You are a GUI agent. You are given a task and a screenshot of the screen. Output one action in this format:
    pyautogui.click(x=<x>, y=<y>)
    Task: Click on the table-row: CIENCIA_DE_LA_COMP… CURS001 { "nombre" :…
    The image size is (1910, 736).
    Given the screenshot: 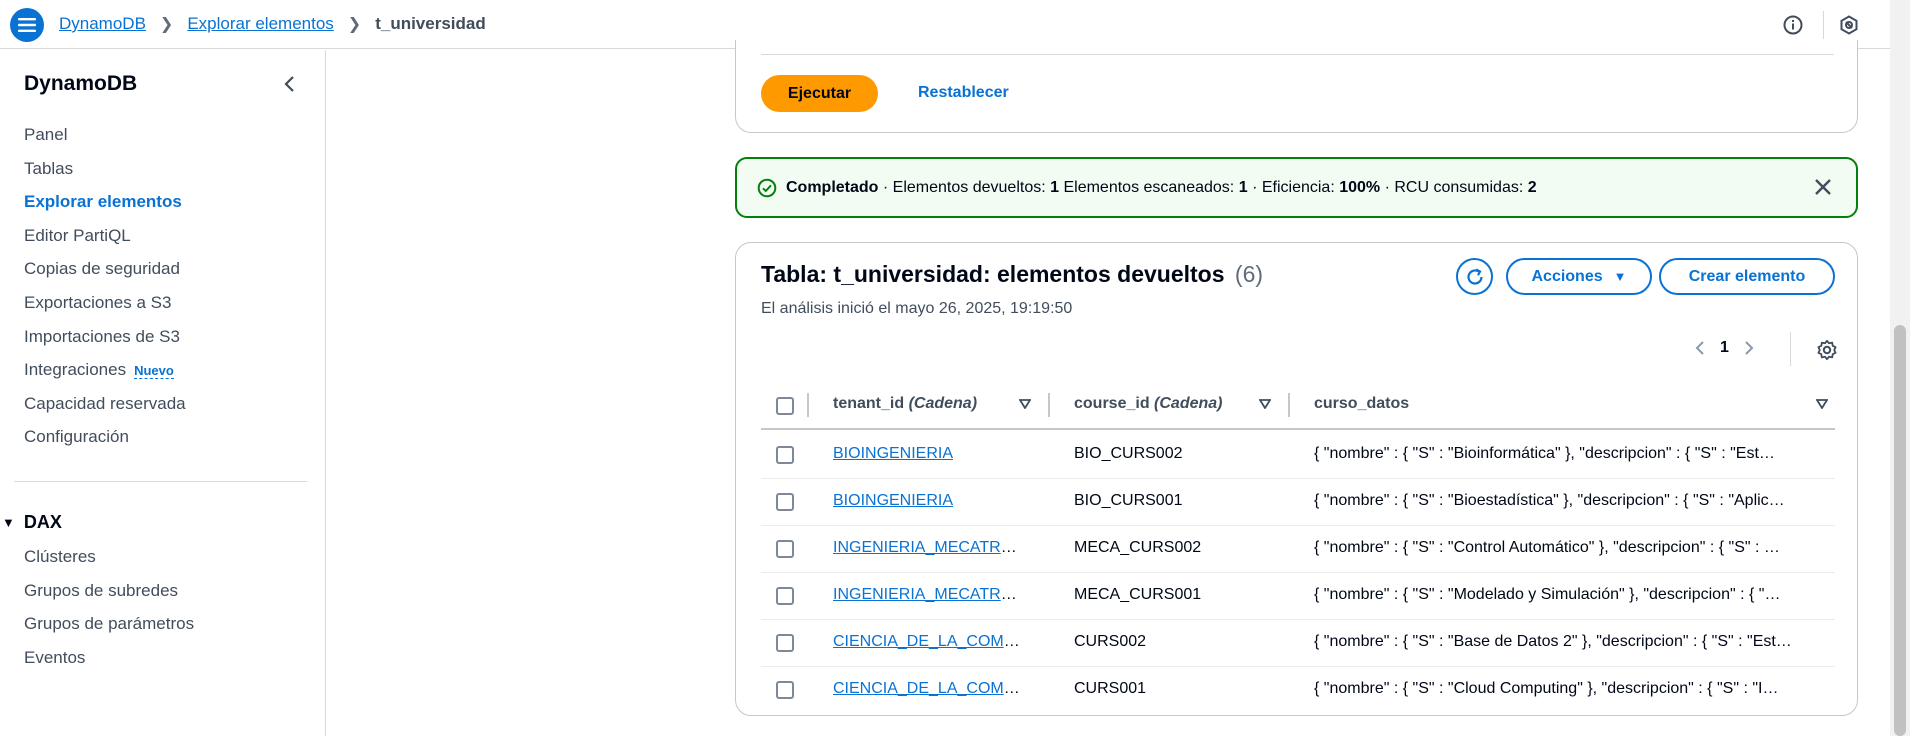 What is the action you would take?
    pyautogui.click(x=1298, y=690)
    